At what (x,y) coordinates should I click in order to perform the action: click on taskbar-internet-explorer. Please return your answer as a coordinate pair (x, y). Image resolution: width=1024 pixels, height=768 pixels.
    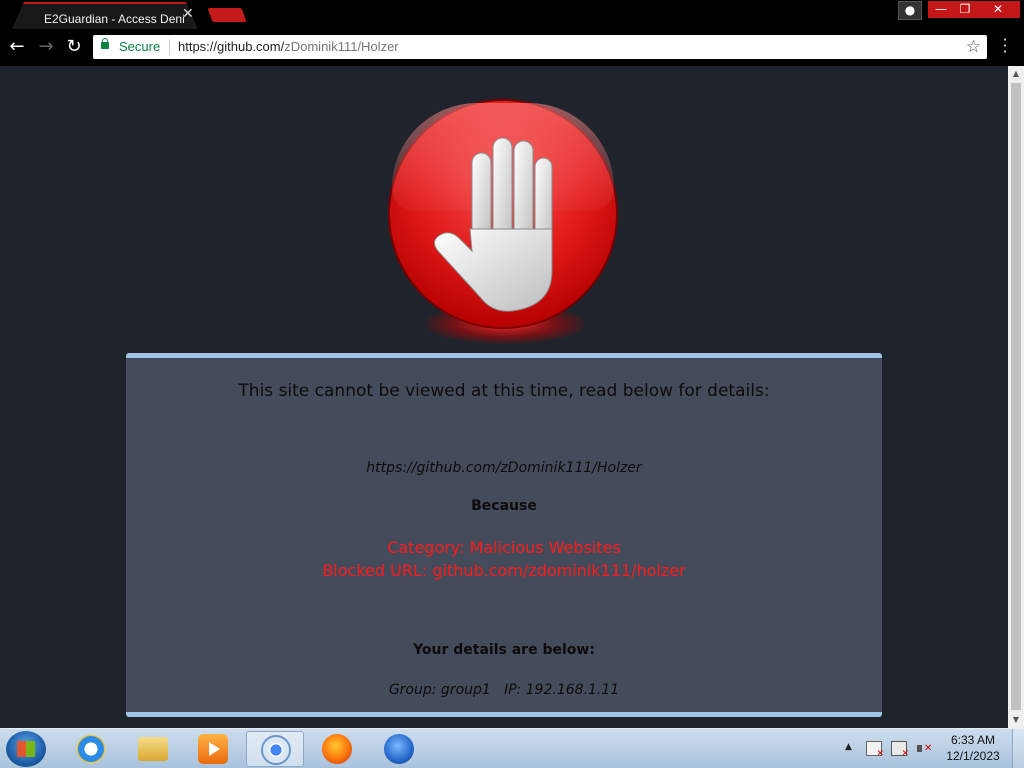
    Looking at the image, I should click on (90, 749).